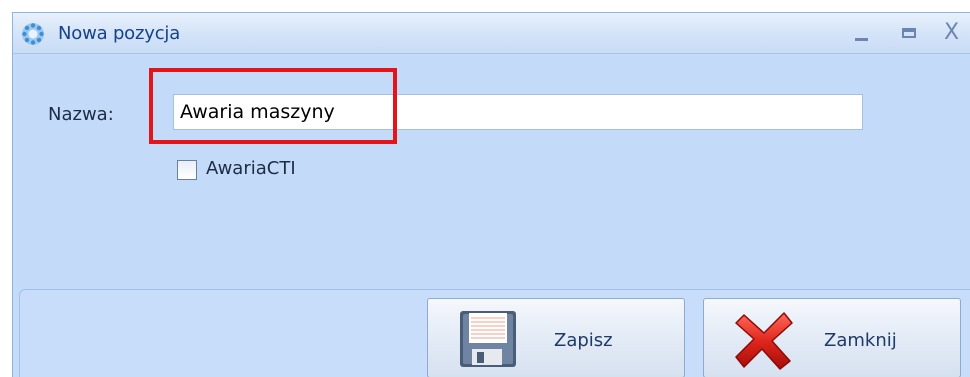 Image resolution: width=970 pixels, height=377 pixels. I want to click on awaria-cti-checkbox, so click(187, 170).